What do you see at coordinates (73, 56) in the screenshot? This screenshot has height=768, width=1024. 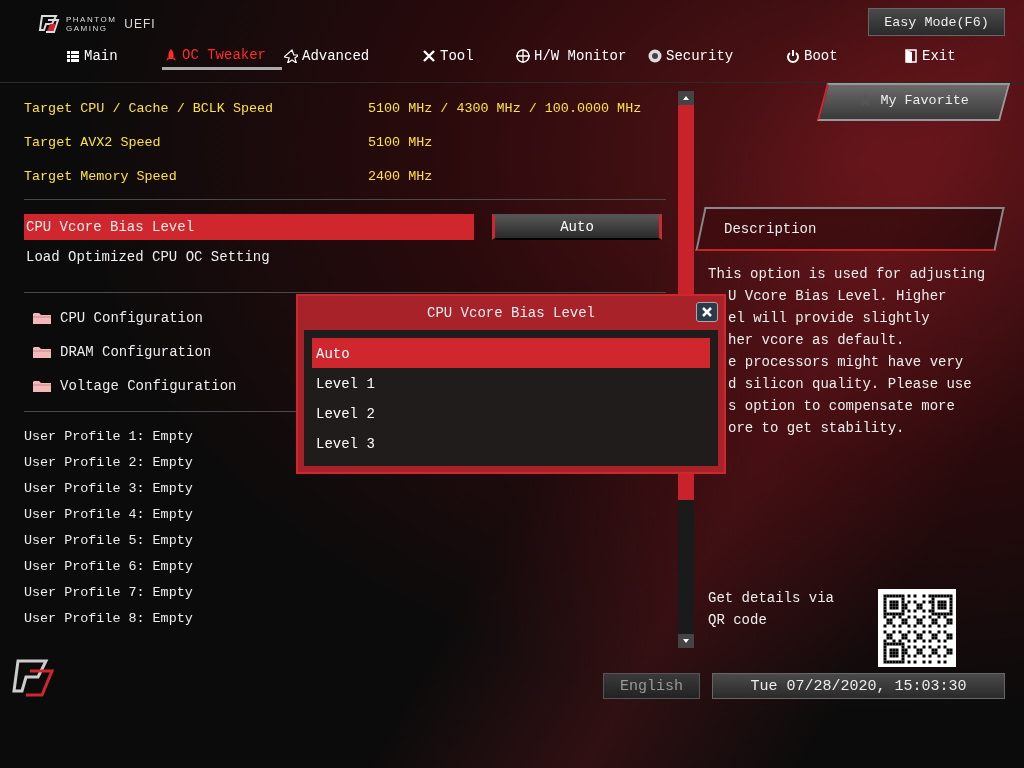 I see `list-icon` at bounding box center [73, 56].